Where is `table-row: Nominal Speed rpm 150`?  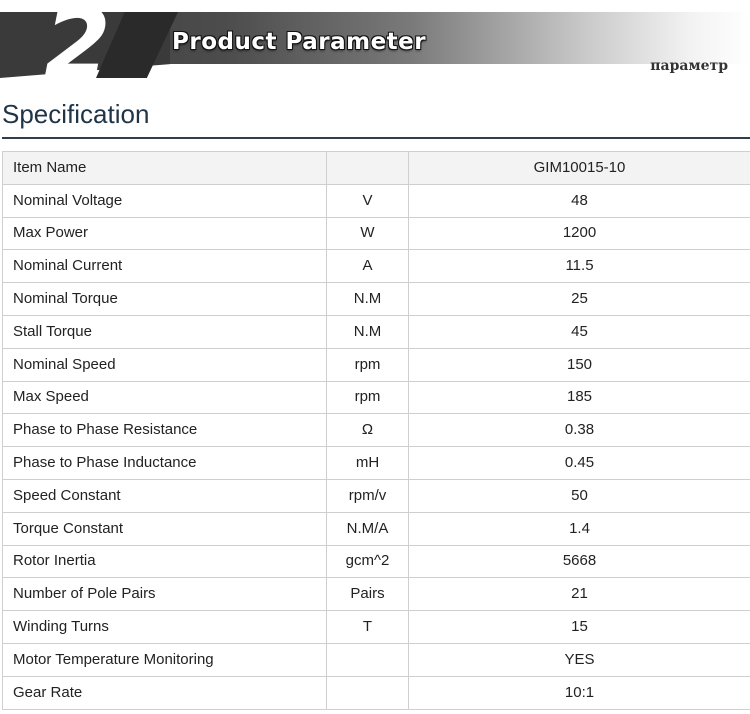 table-row: Nominal Speed rpm 150 is located at coordinates (376, 364).